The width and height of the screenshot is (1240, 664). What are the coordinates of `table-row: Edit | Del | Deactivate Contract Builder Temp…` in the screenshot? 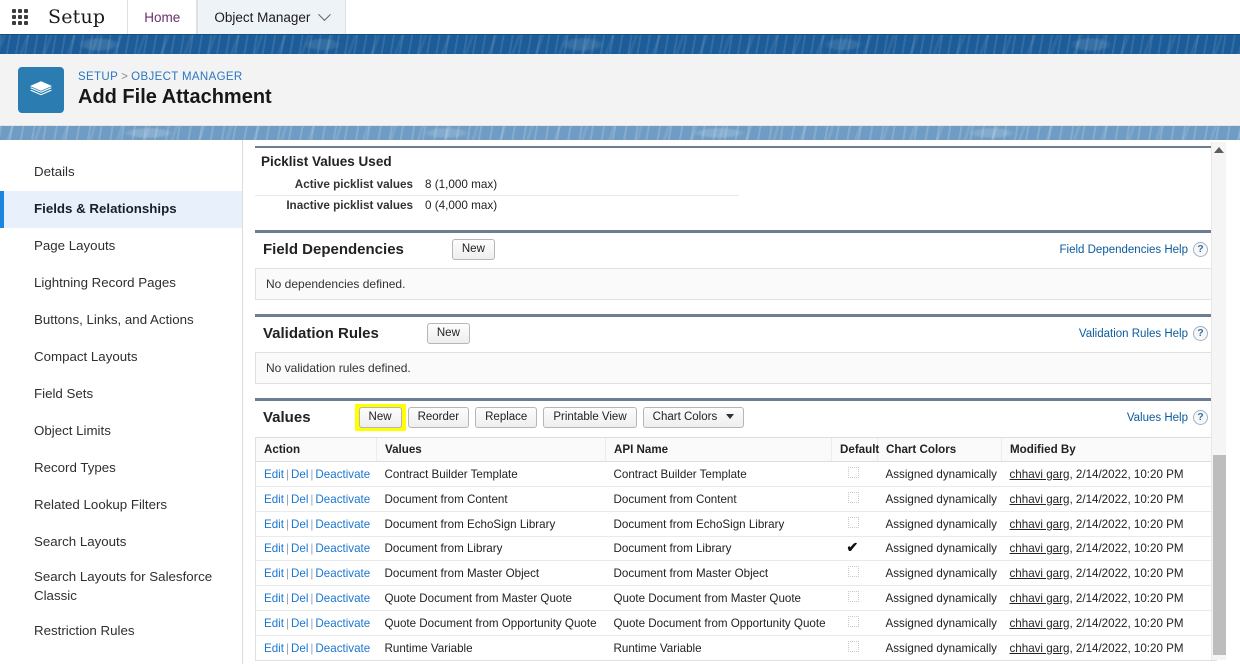 It's located at (736, 474).